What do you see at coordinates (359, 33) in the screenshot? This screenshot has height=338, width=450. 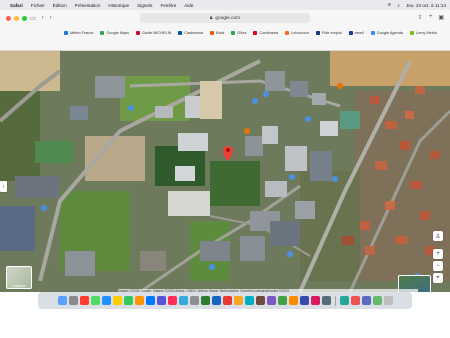 I see `bookmark-label: ameli` at bounding box center [359, 33].